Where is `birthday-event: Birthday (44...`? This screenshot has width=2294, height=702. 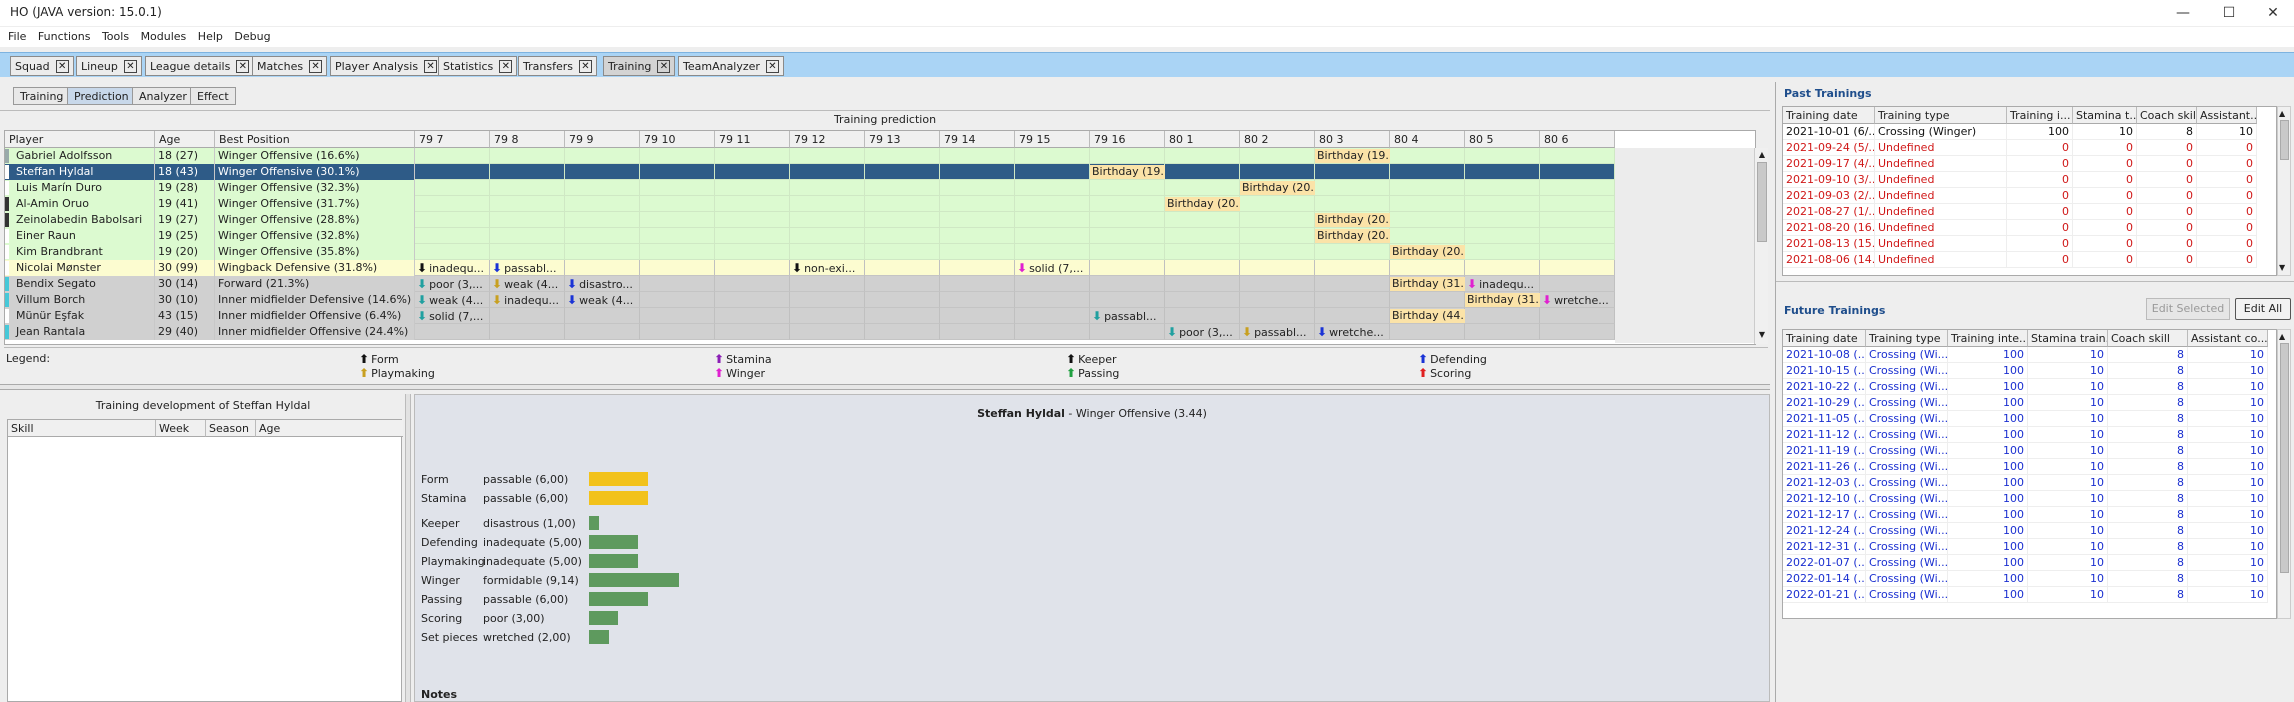 birthday-event: Birthday (44... is located at coordinates (1427, 316).